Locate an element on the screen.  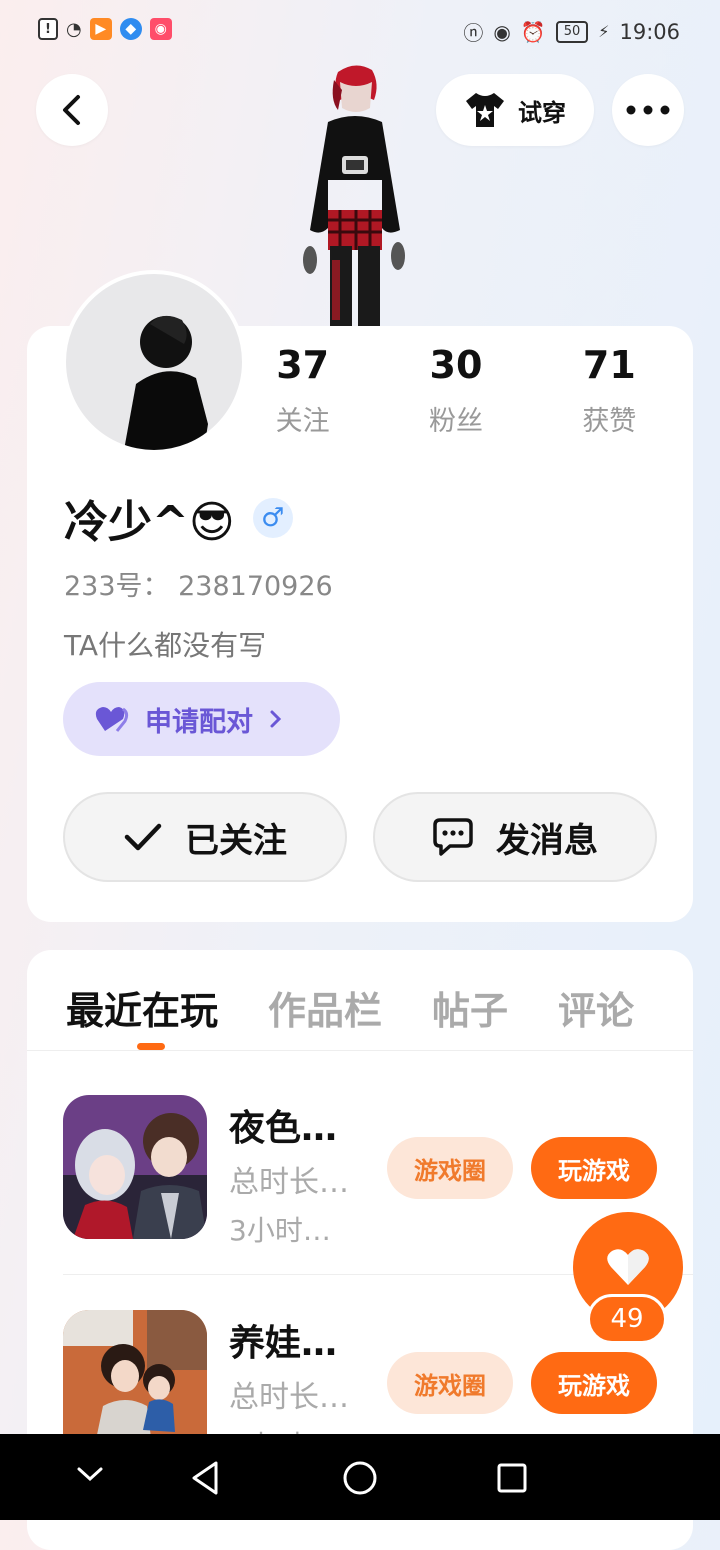
send-message-button: 发消息 is located at coordinates (515, 837).